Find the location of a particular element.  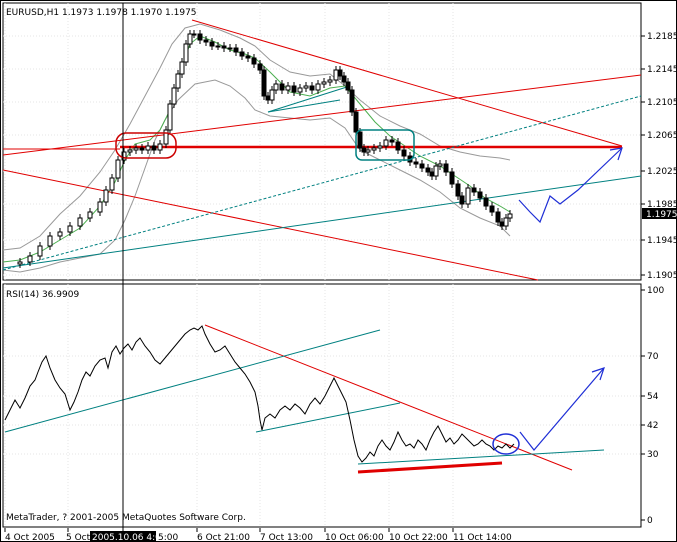

price-tick-label: 1.2145 is located at coordinates (662, 70).